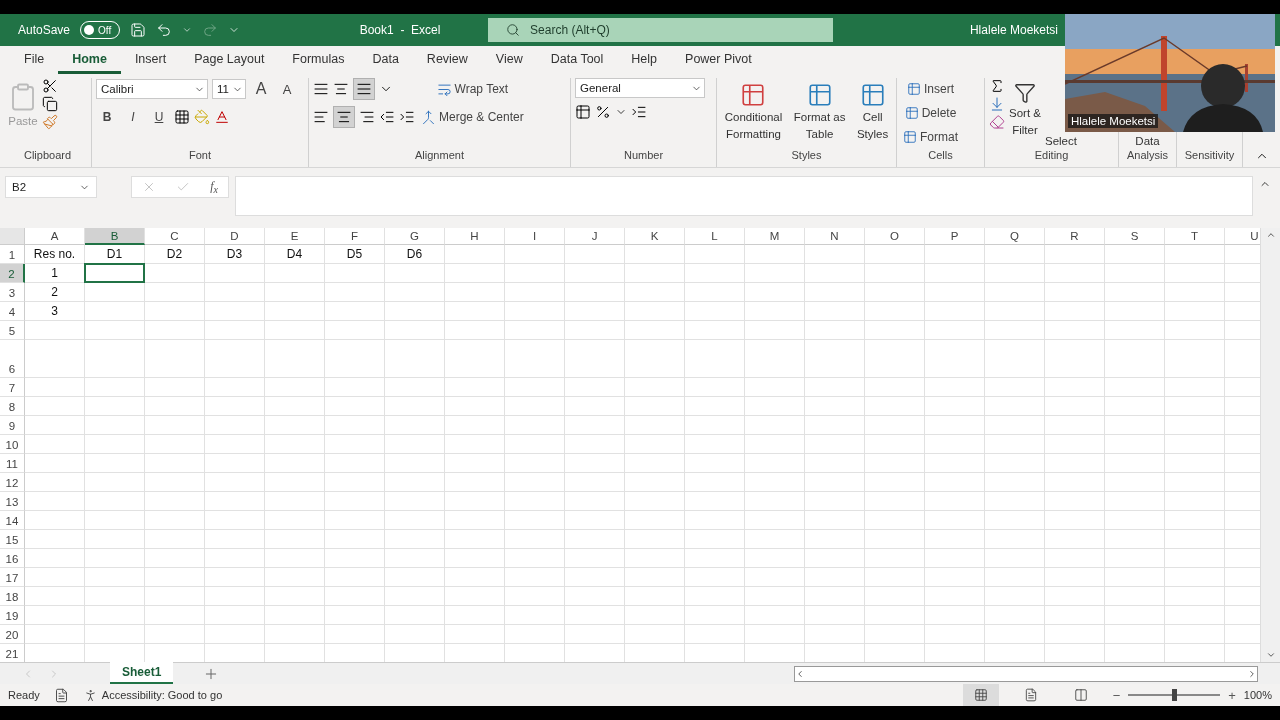  Describe the element at coordinates (415, 236) in the screenshot. I see `column-header: G` at that location.